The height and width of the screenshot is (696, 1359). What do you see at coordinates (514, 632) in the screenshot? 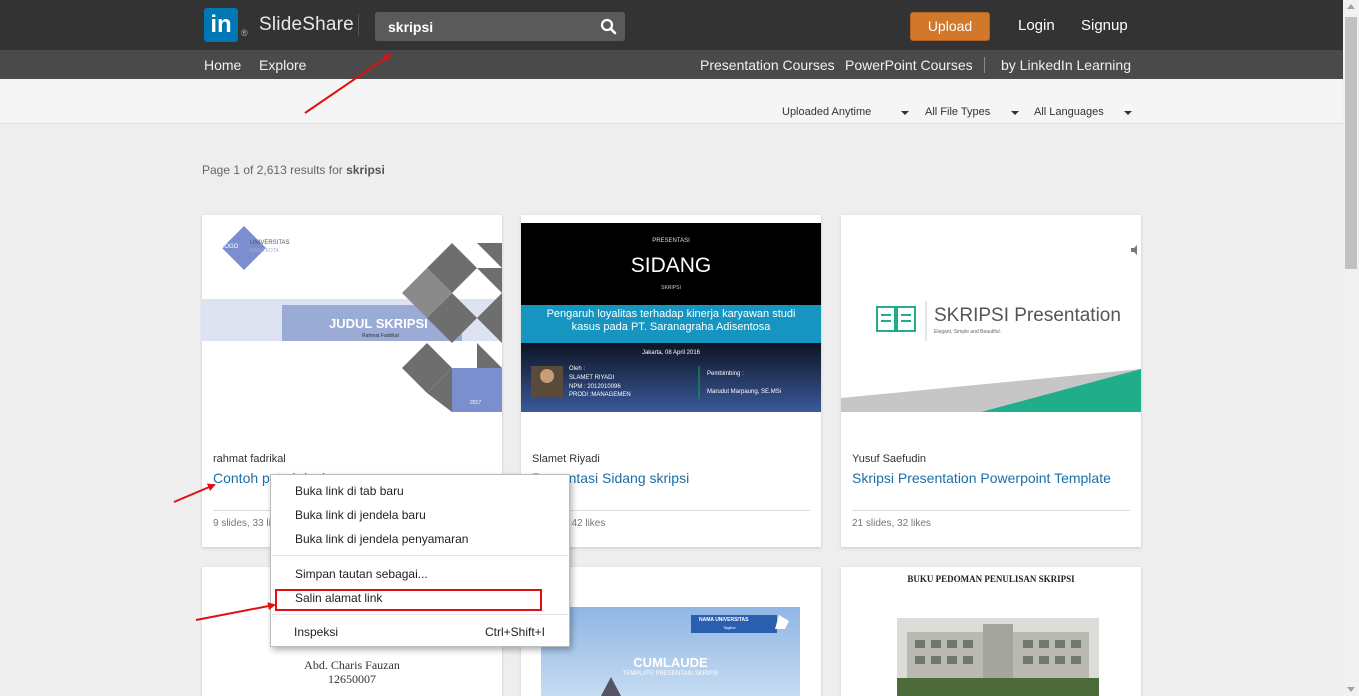
I see `menu-inspect-shortcut: Ctrl+Shift+I` at bounding box center [514, 632].